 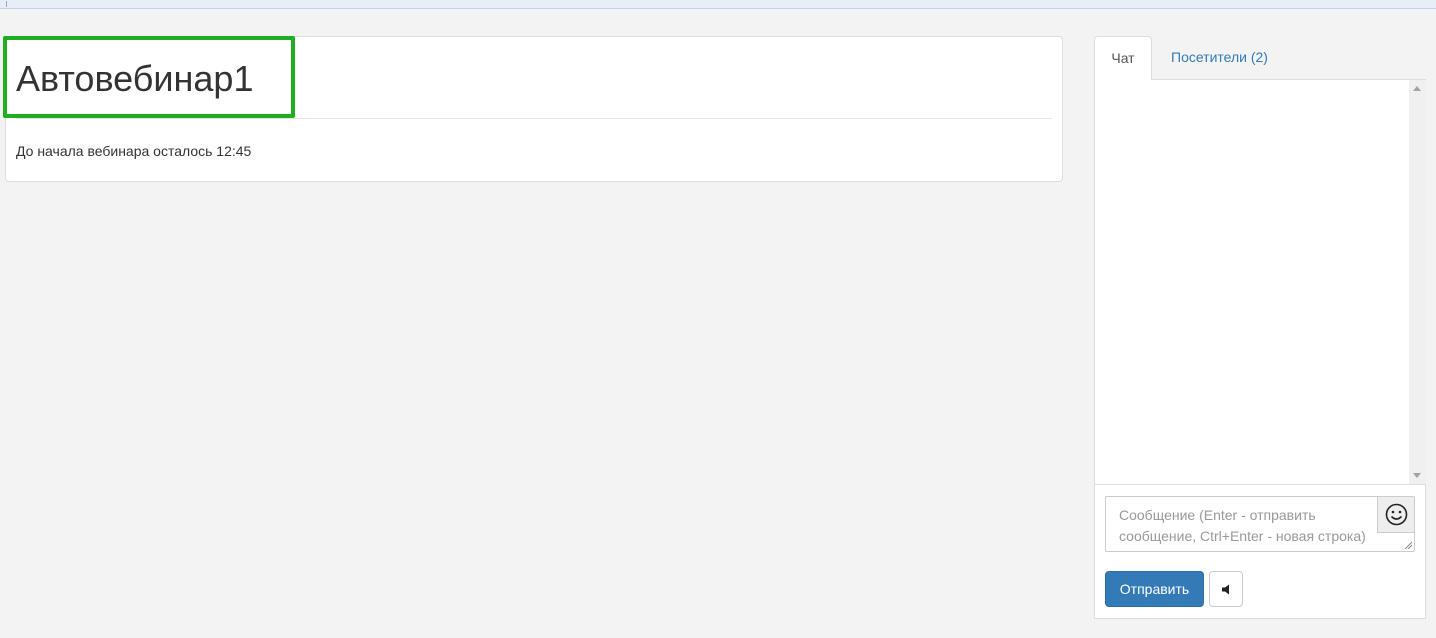 I want to click on message-input-box, so click(x=1260, y=524).